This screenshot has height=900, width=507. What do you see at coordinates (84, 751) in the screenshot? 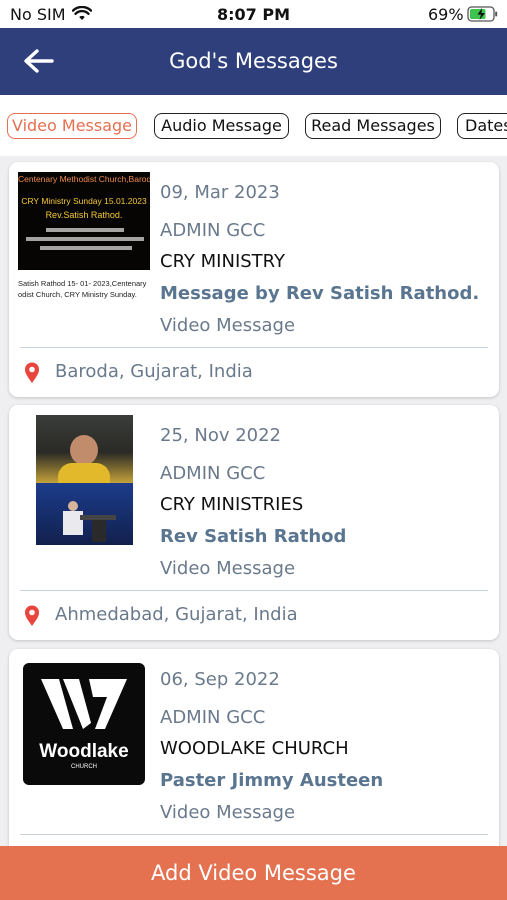
I see `woodlake-logo-text: Woodlake` at bounding box center [84, 751].